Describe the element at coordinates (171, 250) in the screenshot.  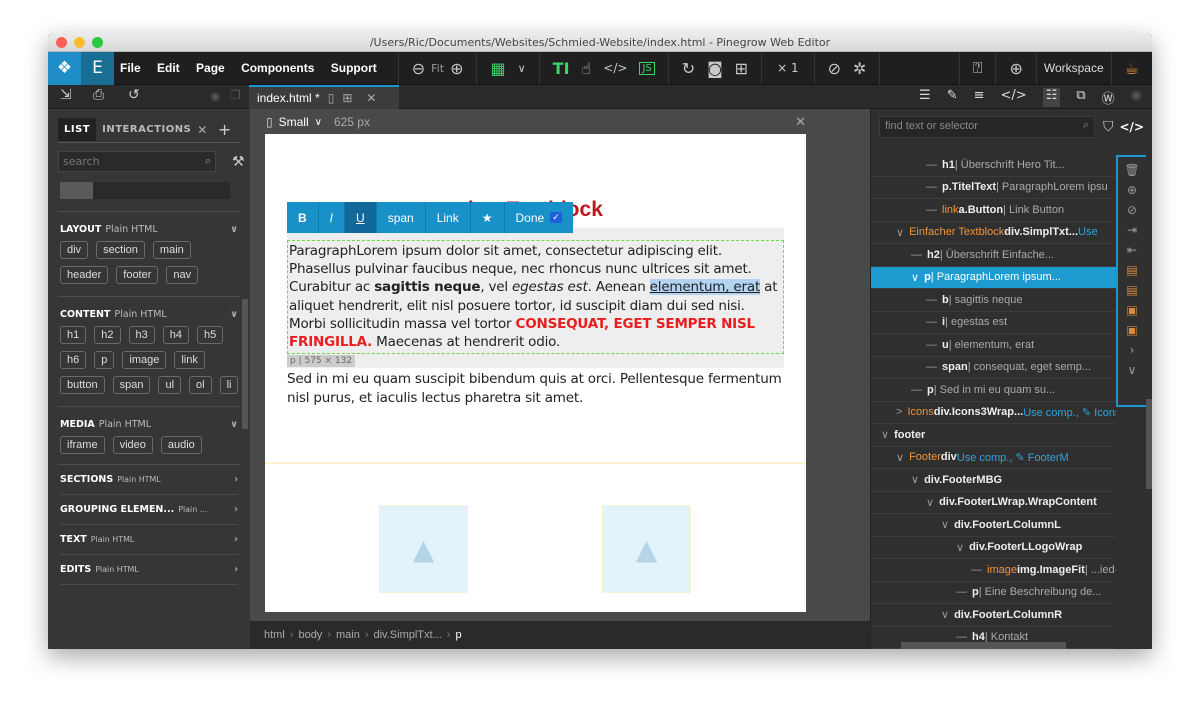
I see `element-chip-main: main` at that location.